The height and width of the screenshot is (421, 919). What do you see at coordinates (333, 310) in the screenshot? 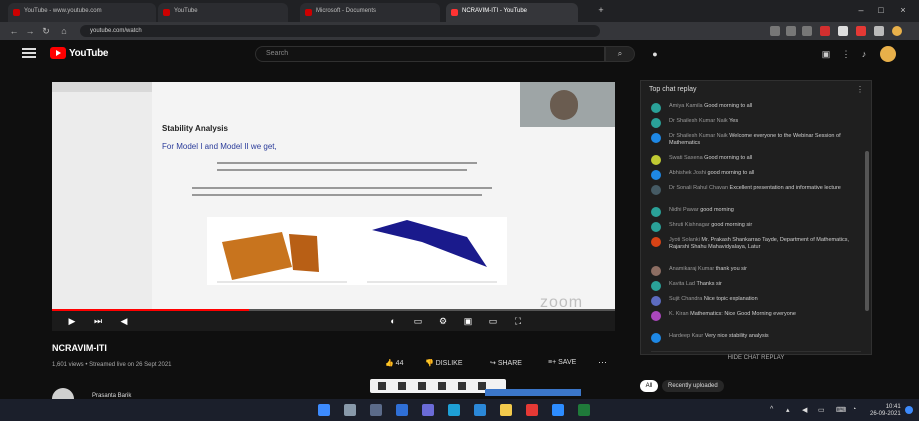
I see `progress-bar` at bounding box center [333, 310].